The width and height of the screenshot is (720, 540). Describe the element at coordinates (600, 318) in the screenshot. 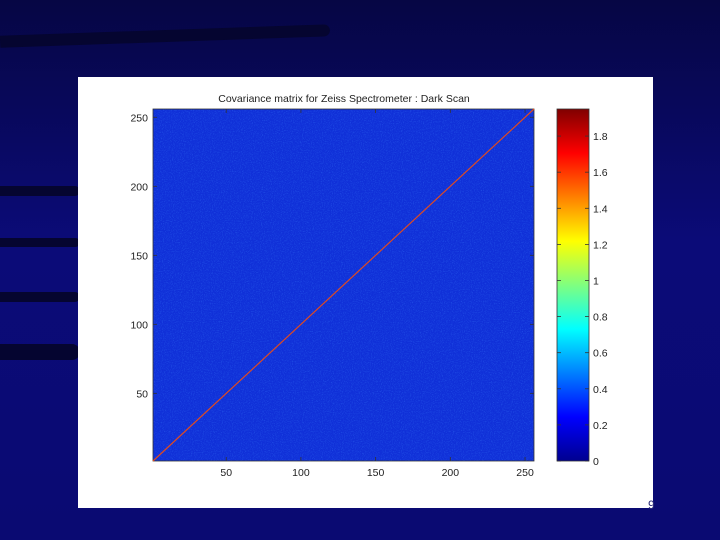

I see `colorbar-tick-label: 0.8` at that location.